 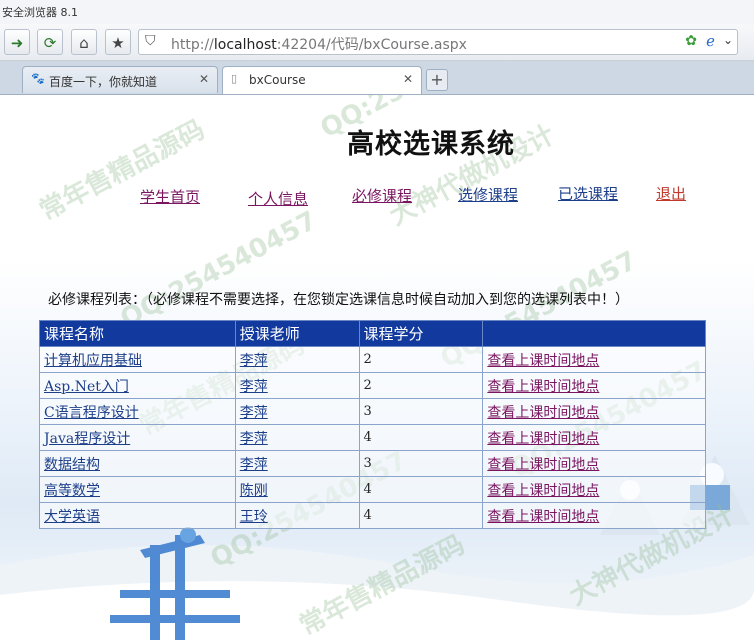 I want to click on course-name-cell: 数据结构, so click(x=137, y=463).